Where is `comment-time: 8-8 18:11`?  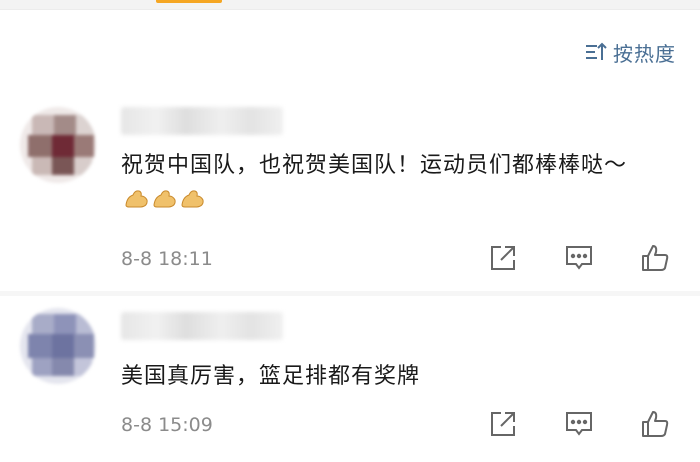
comment-time: 8-8 18:11 is located at coordinates (167, 259).